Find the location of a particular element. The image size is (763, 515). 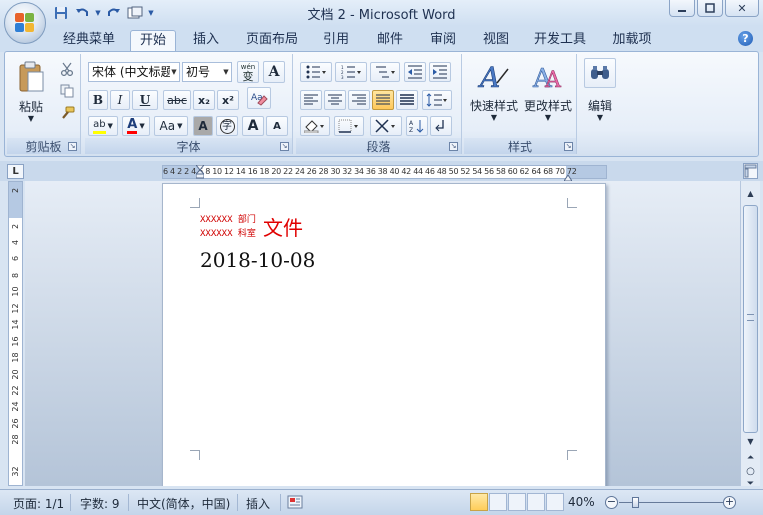

editing-dropdown-icon: ▼ is located at coordinates (600, 117).